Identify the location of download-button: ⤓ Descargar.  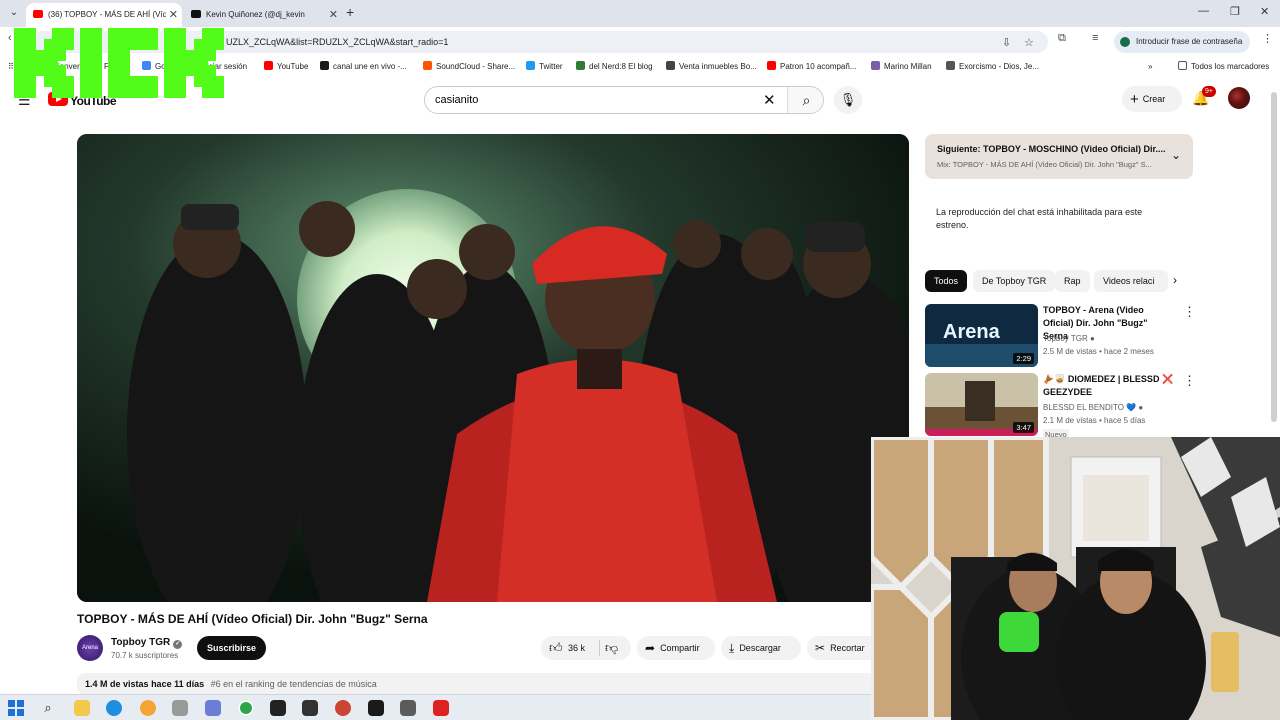
(761, 648).